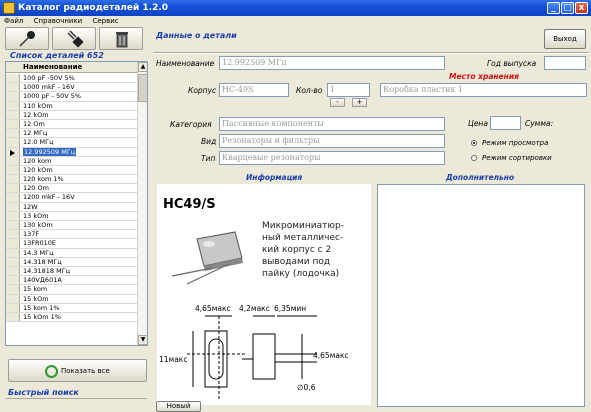  What do you see at coordinates (72, 207) in the screenshot?
I see `table-row: 12W` at bounding box center [72, 207].